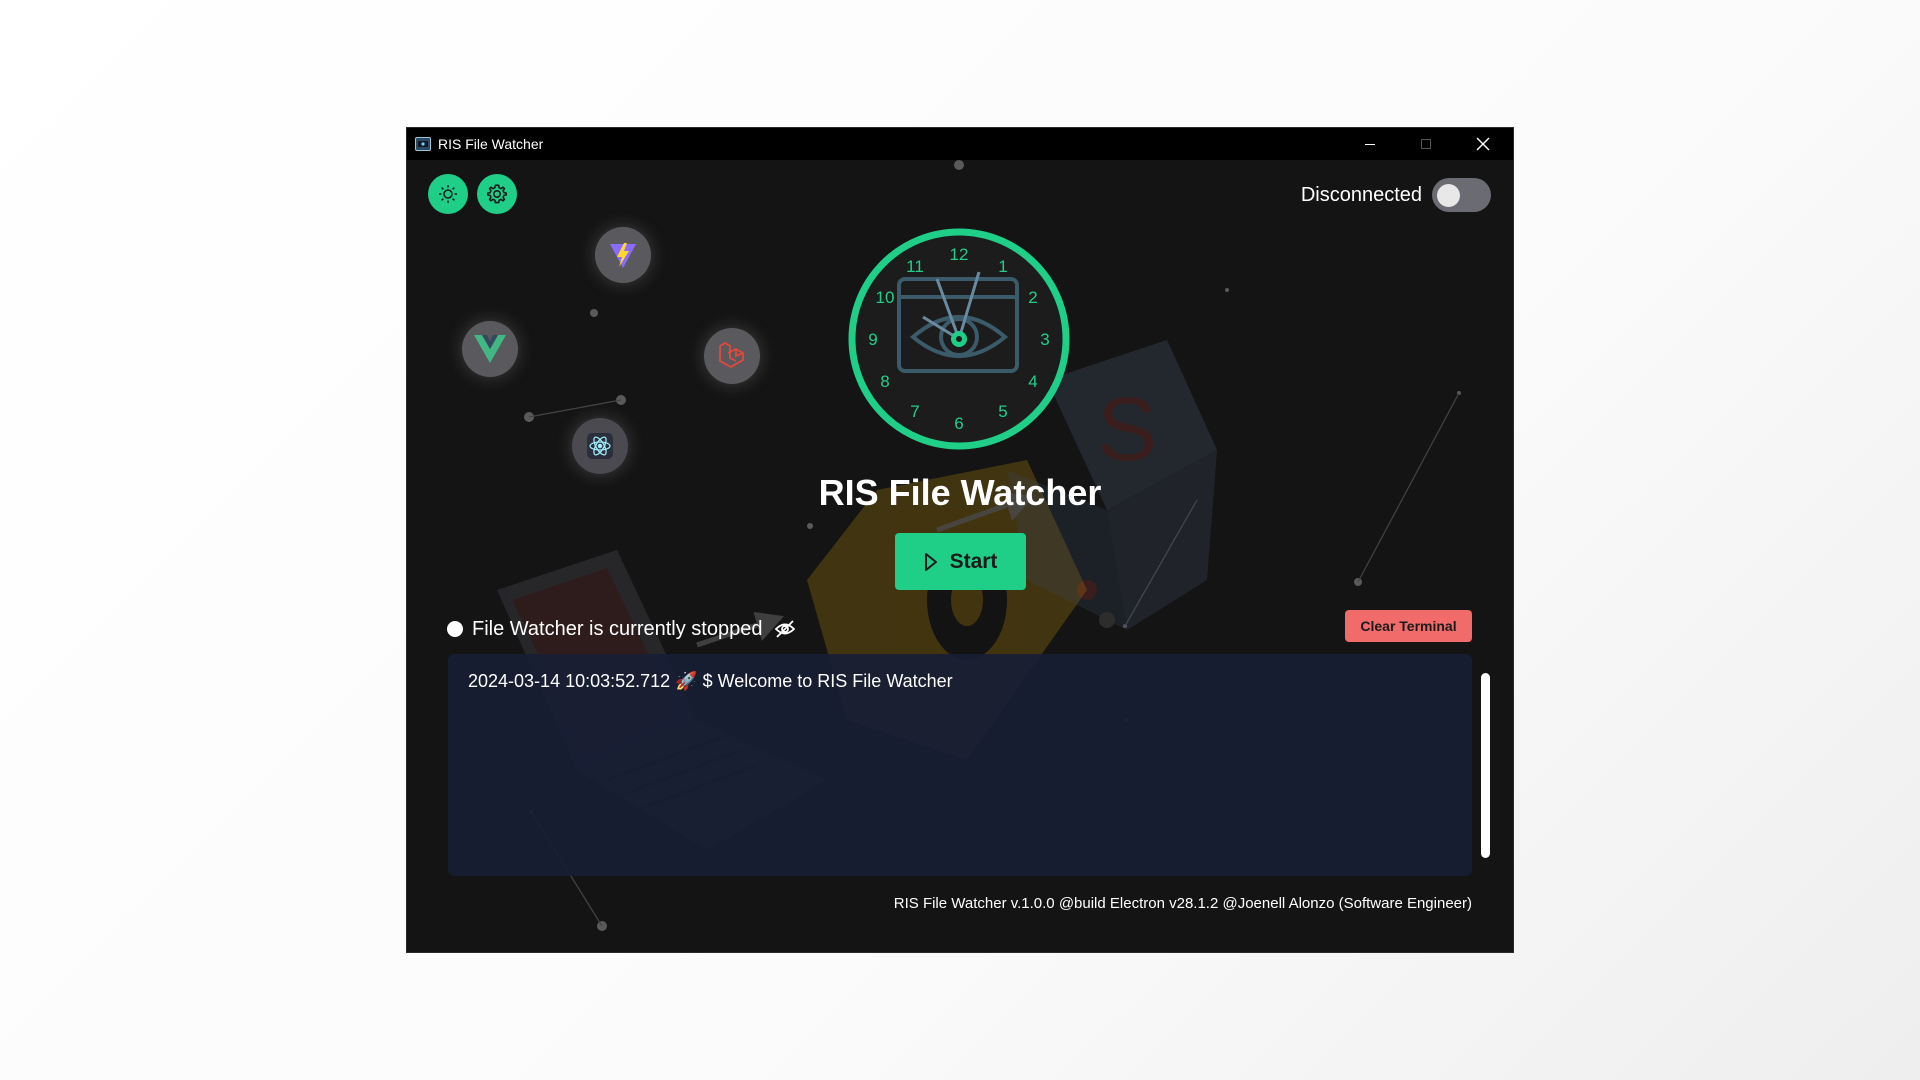  I want to click on gear-icon, so click(497, 194).